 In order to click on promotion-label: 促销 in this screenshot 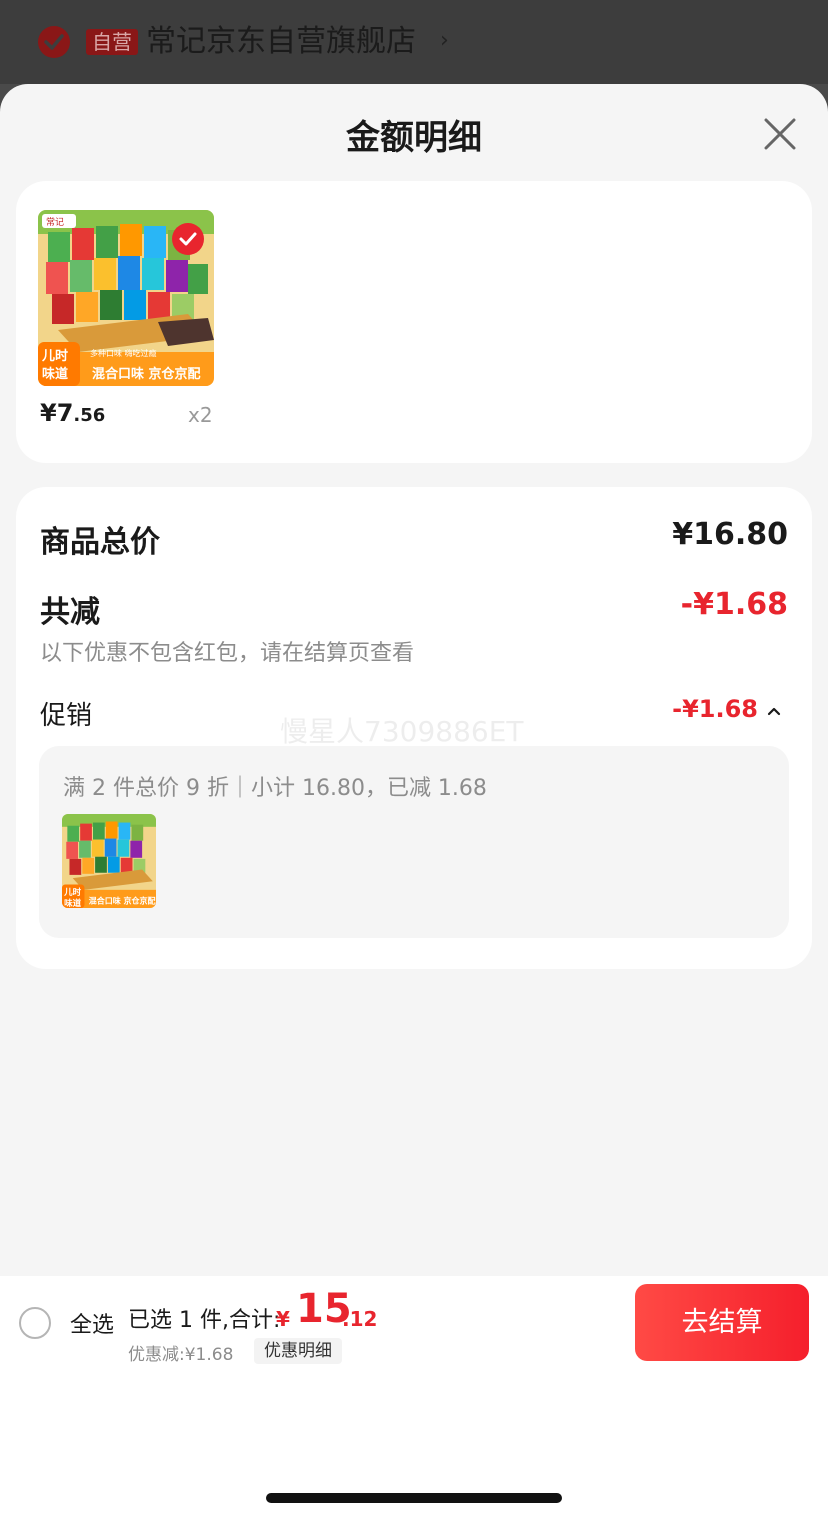, I will do `click(66, 713)`.